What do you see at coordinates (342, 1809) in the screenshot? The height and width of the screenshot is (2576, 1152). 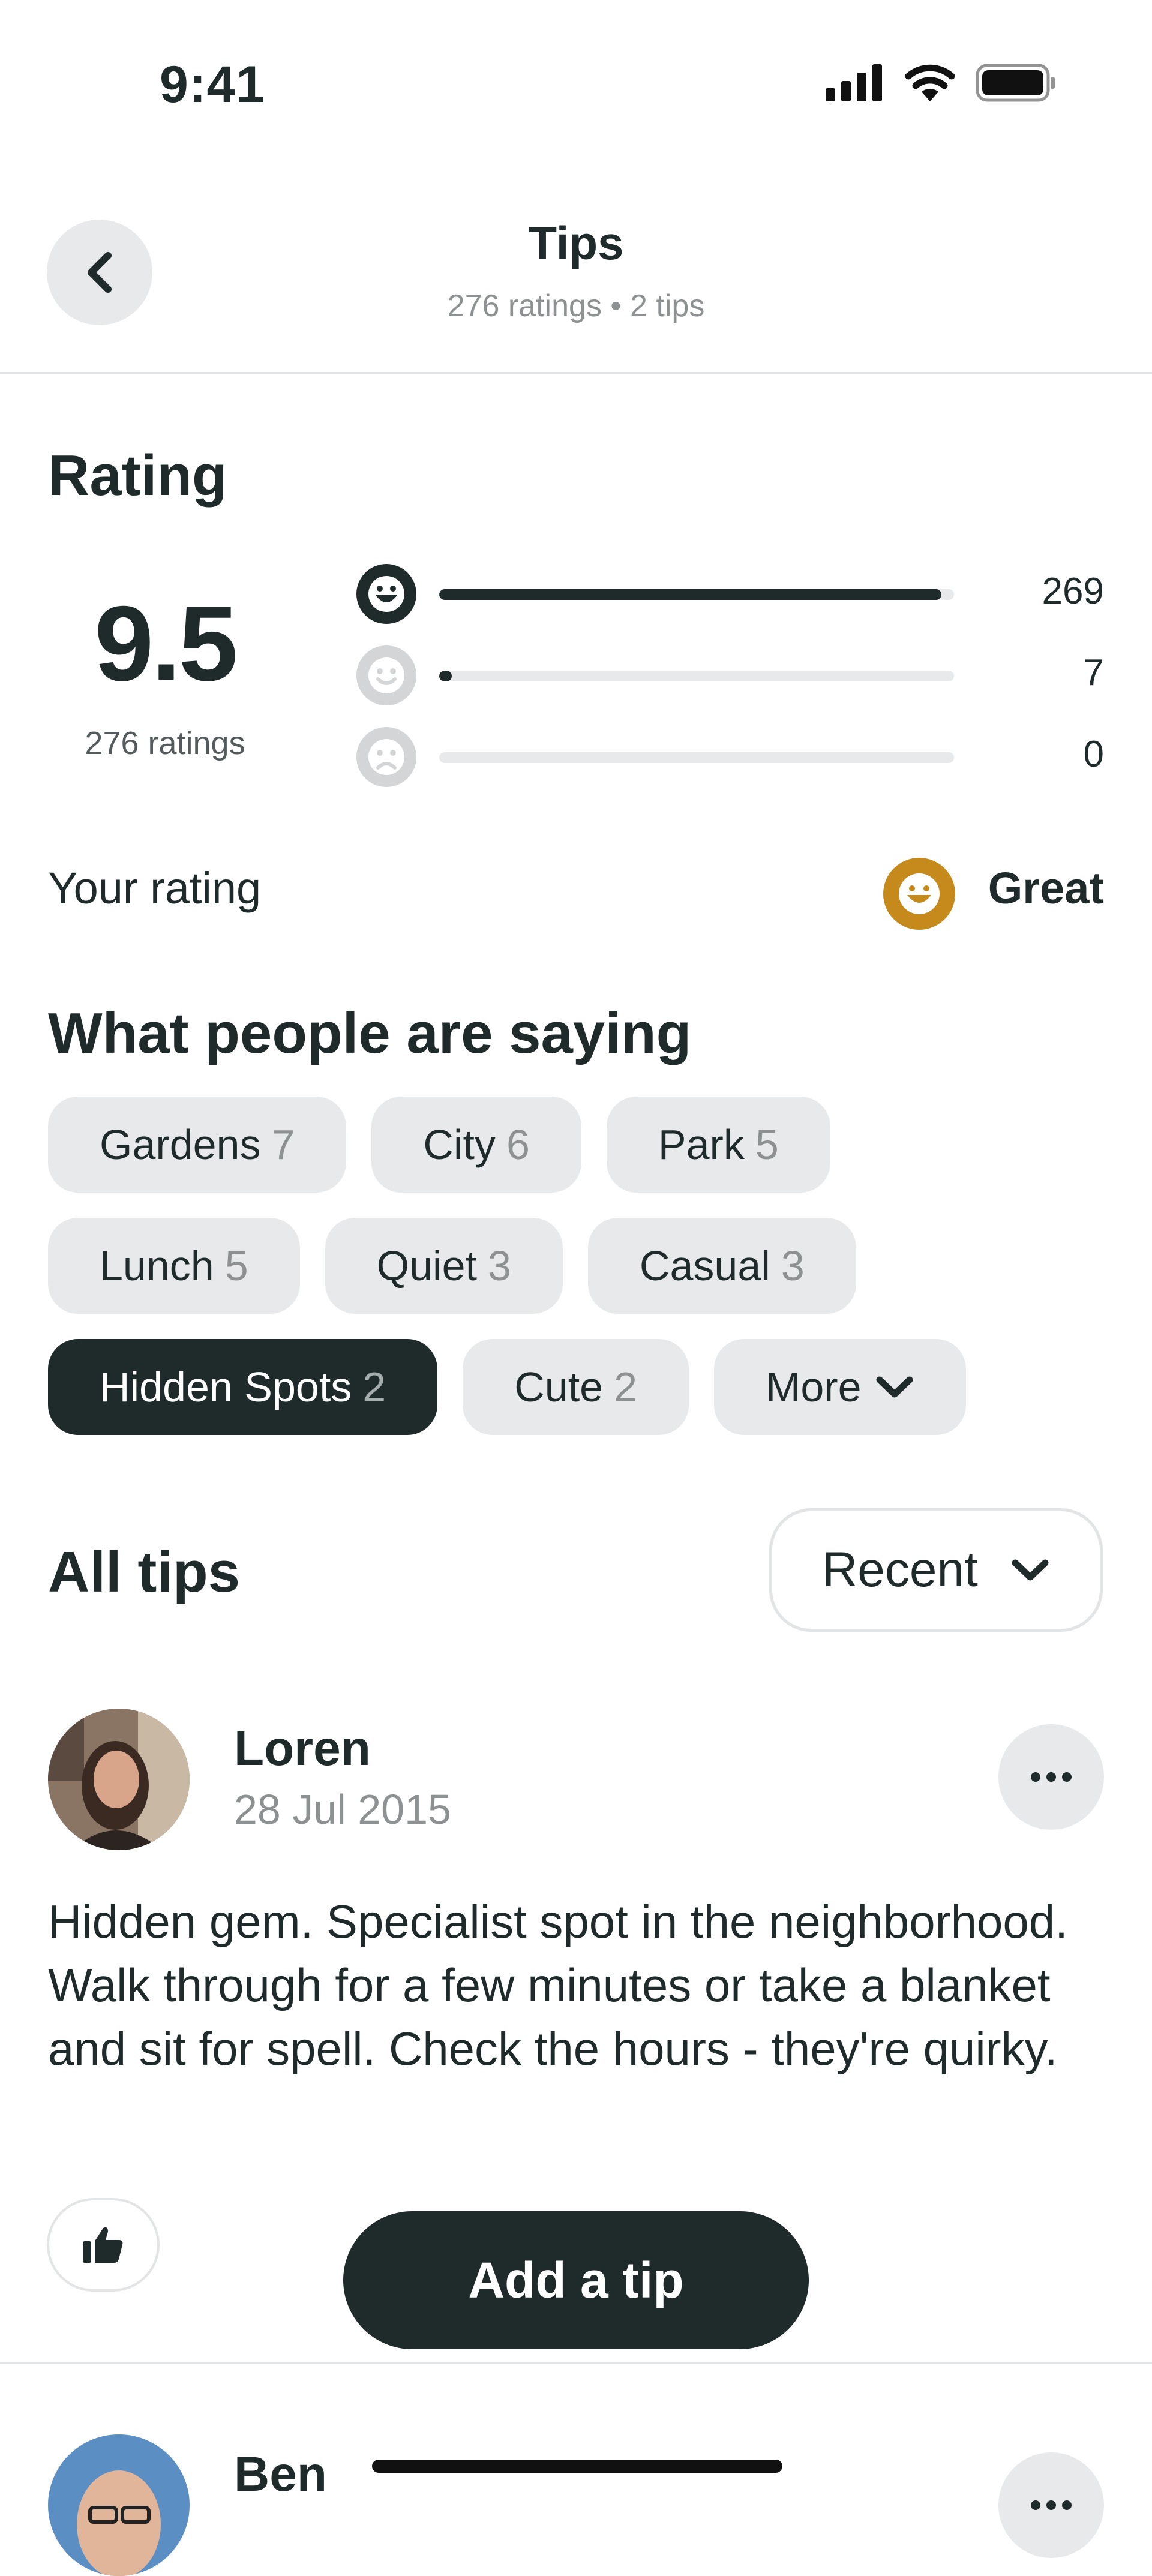 I see `tip-date: 28 Jul 2015` at bounding box center [342, 1809].